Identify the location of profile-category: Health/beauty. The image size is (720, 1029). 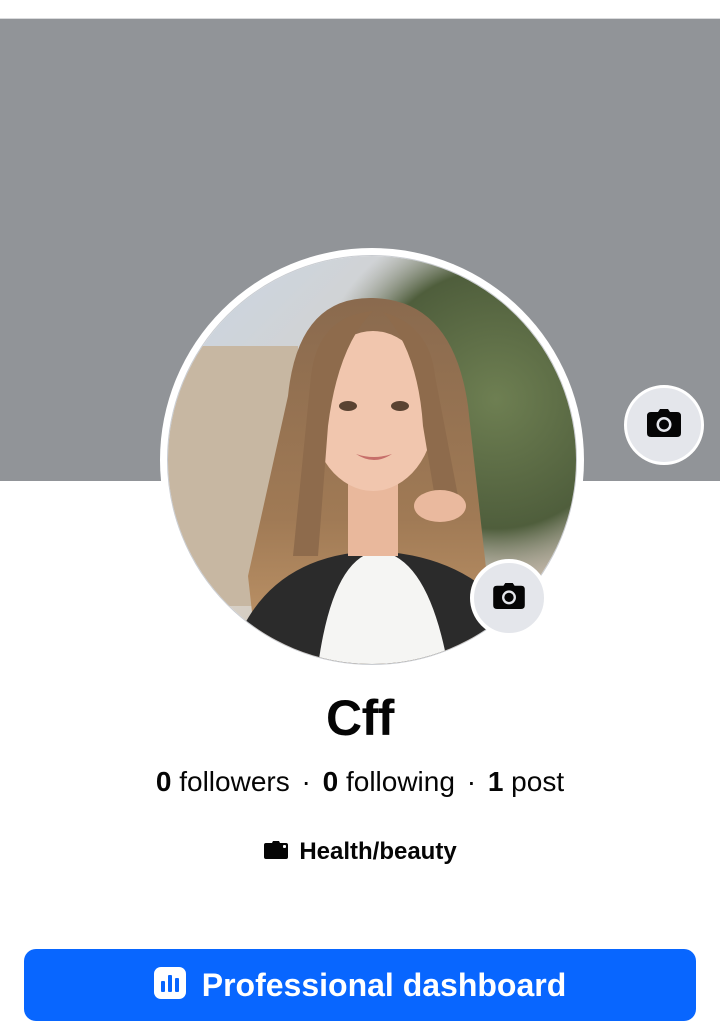
(360, 852).